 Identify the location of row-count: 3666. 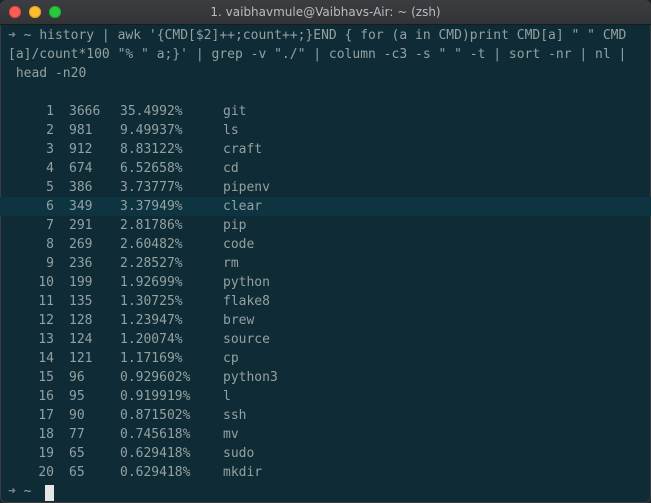
(85, 111).